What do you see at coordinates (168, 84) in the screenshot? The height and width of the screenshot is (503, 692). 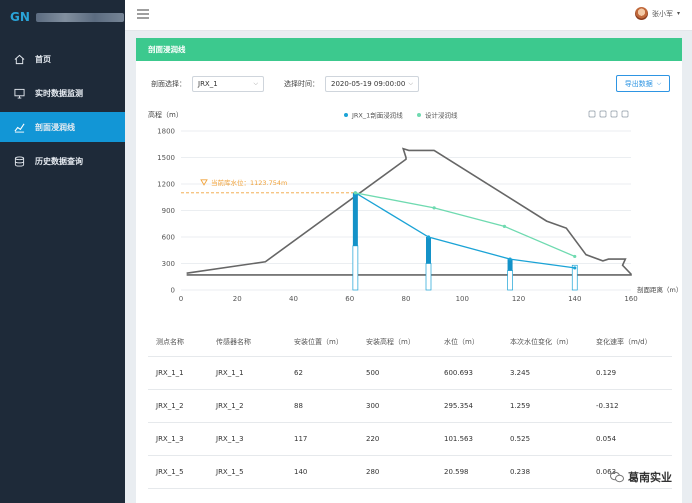 I see `section-select-label: 剖面选择：` at bounding box center [168, 84].